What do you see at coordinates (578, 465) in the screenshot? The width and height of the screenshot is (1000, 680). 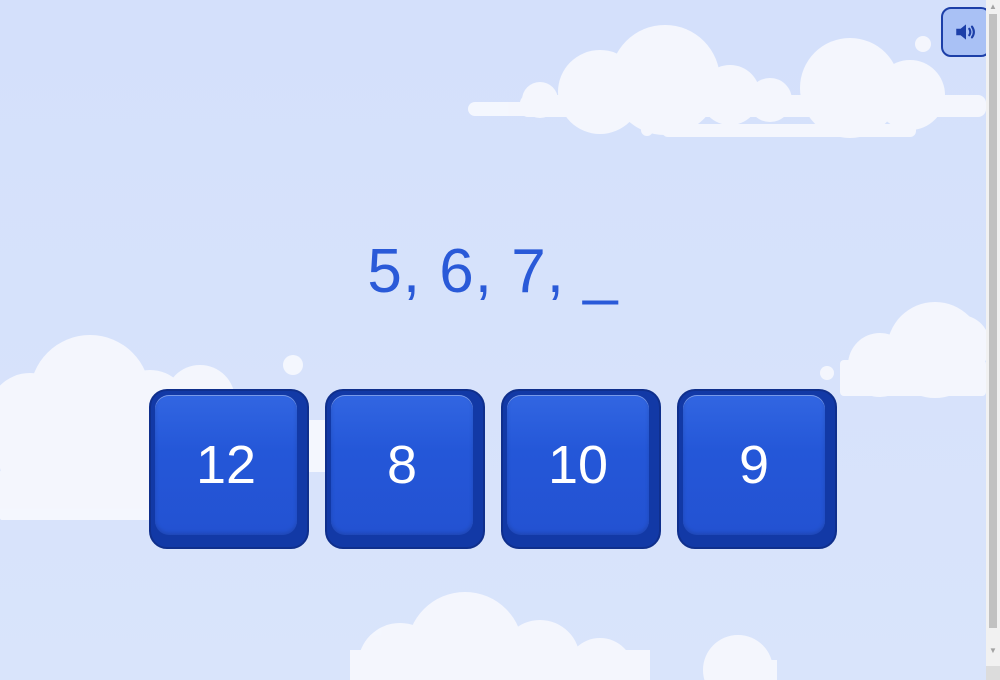 I see `answer-label: 10` at bounding box center [578, 465].